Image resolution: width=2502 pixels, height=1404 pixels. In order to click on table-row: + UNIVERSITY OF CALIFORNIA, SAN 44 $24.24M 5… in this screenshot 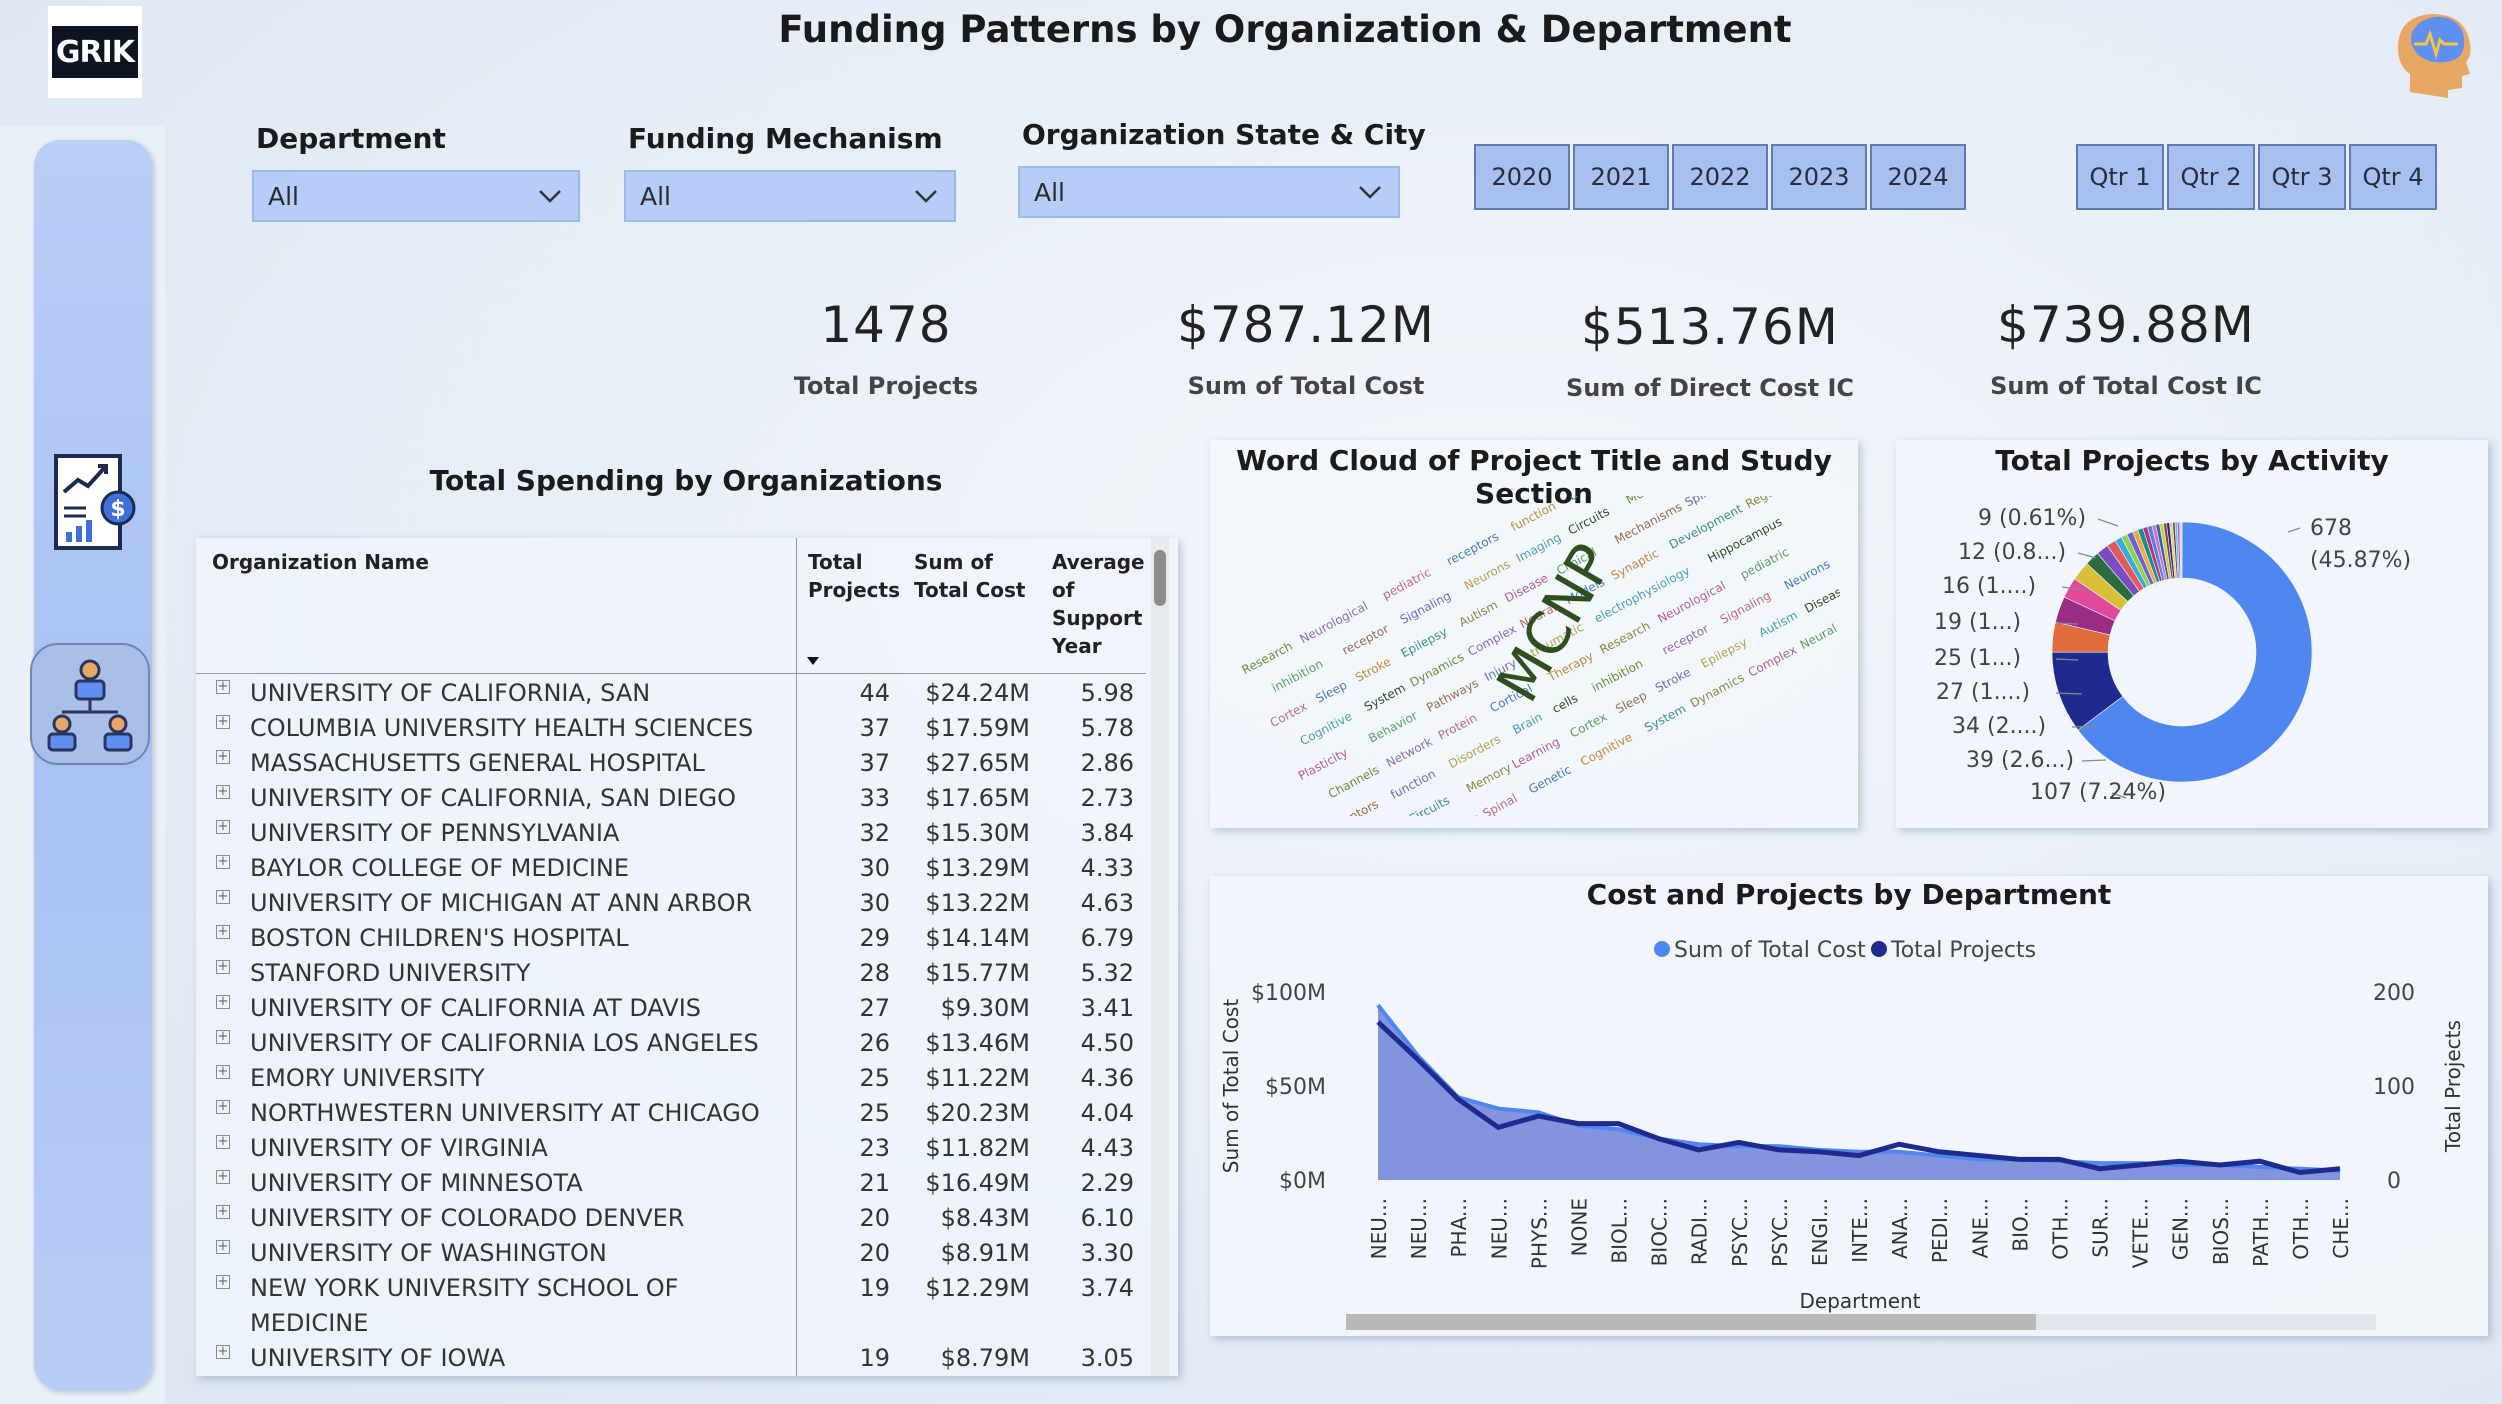, I will do `click(671, 693)`.